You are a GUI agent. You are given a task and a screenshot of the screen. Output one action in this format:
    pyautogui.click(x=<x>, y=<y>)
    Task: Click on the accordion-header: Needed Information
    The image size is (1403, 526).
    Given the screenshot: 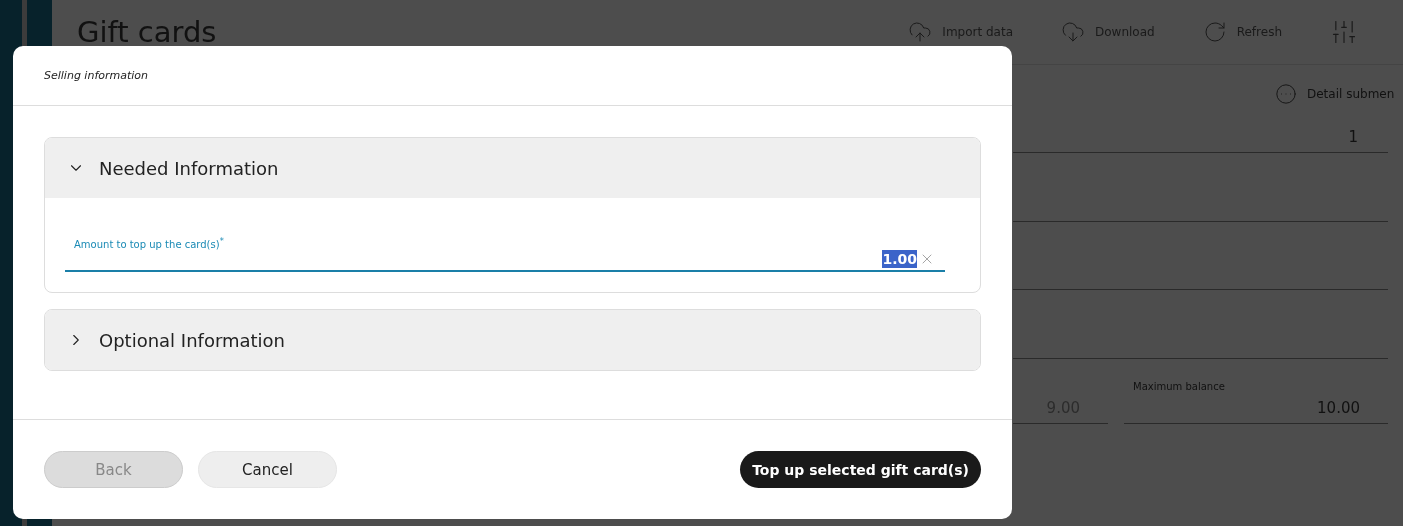 What is the action you would take?
    pyautogui.click(x=512, y=168)
    